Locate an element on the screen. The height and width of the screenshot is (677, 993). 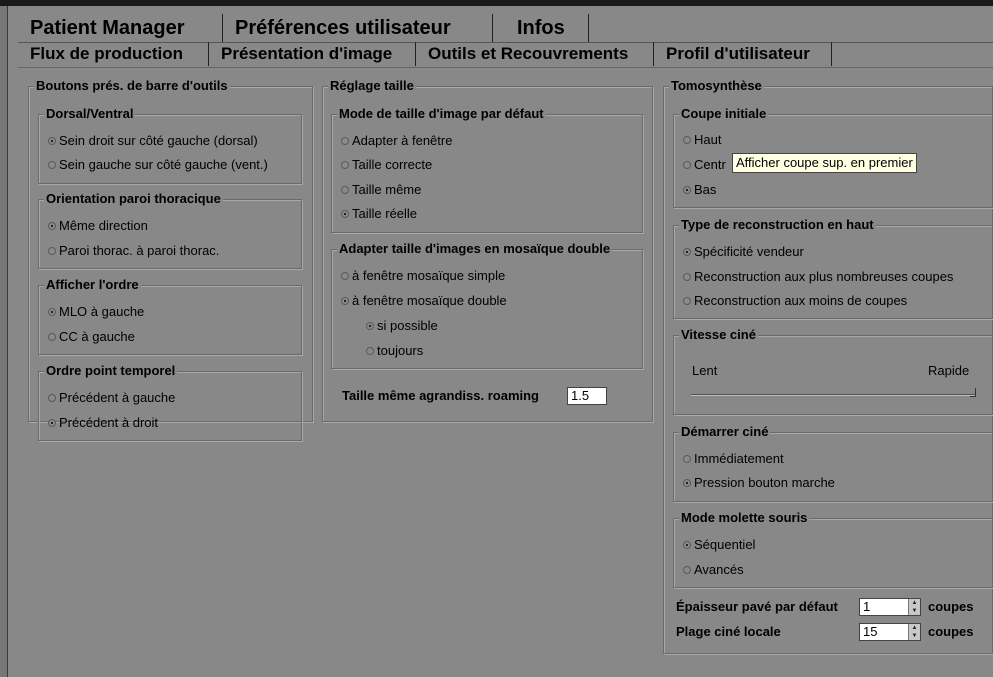
tab-flux-de-production: Flux de production is located at coordinates (113, 54).